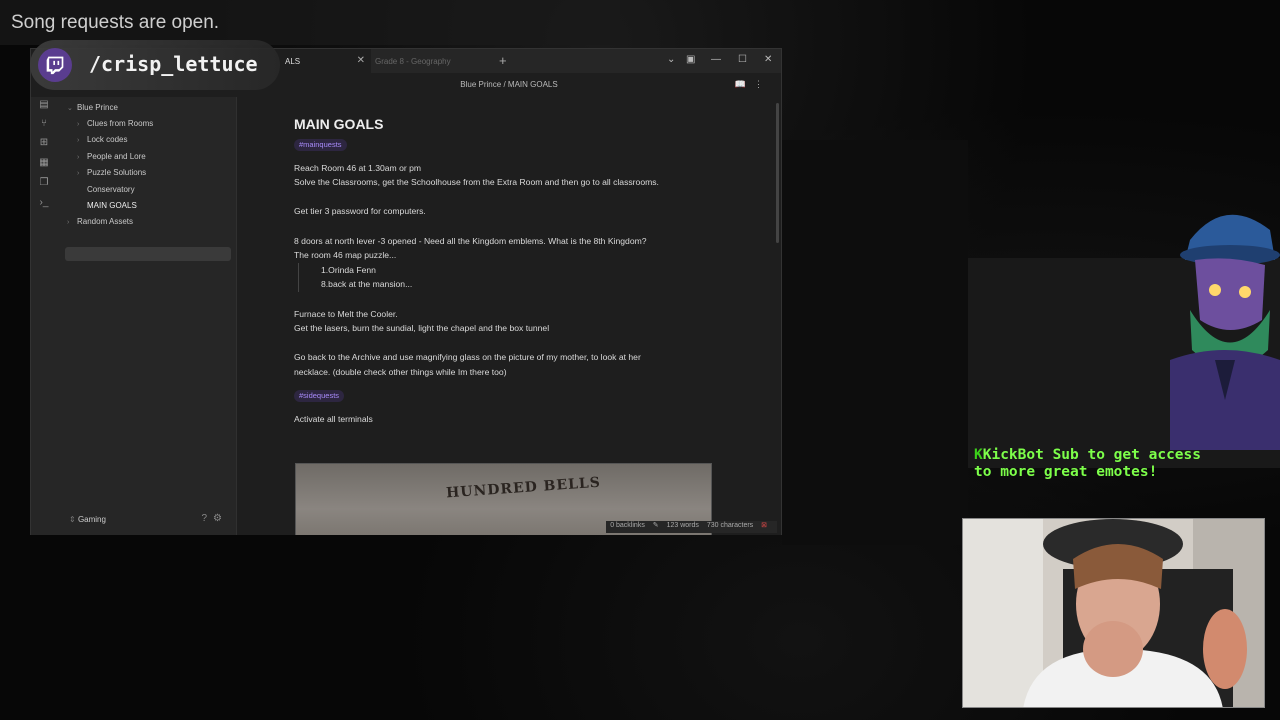 The width and height of the screenshot is (1280, 720). I want to click on copy-icon: ❐, so click(44, 183).